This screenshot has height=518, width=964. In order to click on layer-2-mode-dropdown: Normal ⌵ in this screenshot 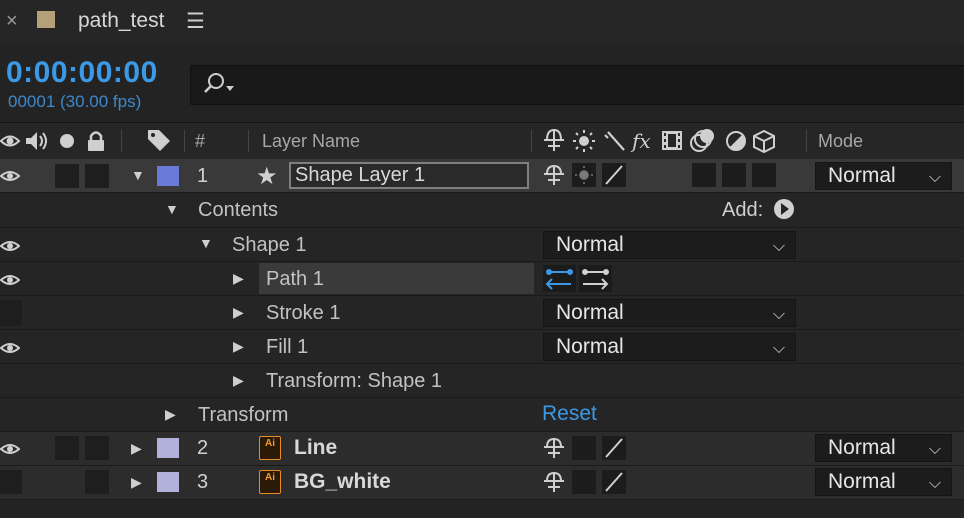, I will do `click(883, 448)`.